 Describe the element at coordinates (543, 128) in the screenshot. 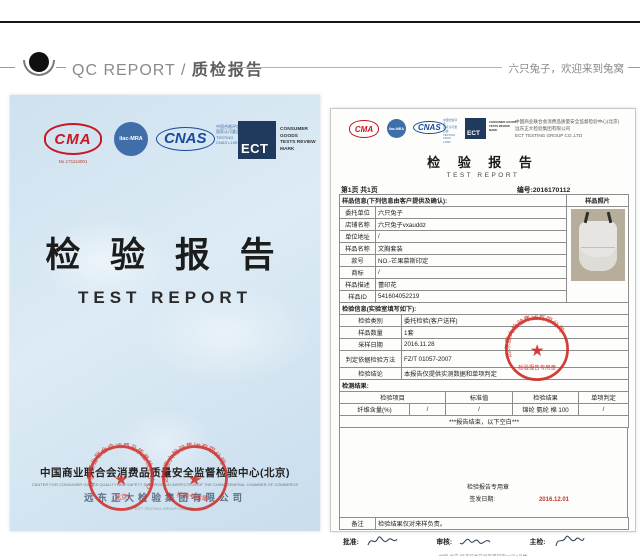

I see `lab-org-line2: 远东正大检验集团有限公司` at that location.